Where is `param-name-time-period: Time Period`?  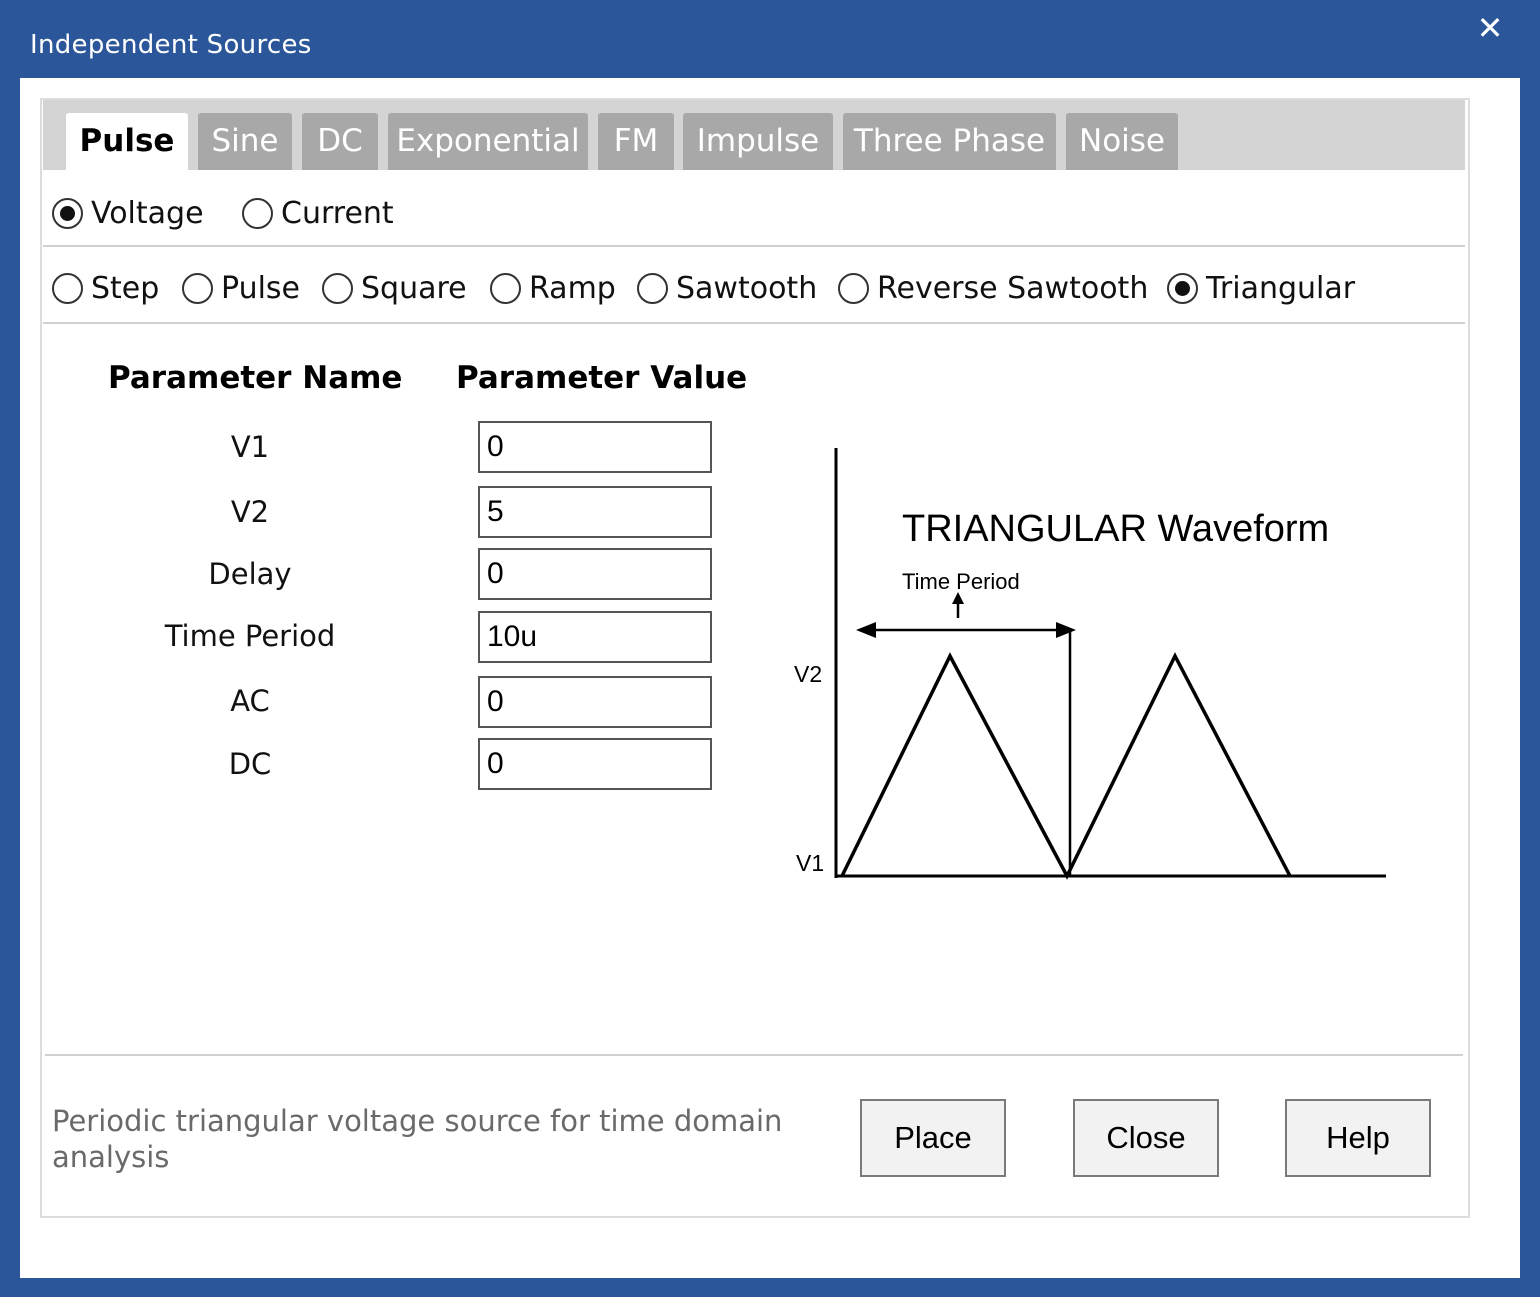 param-name-time-period: Time Period is located at coordinates (250, 636).